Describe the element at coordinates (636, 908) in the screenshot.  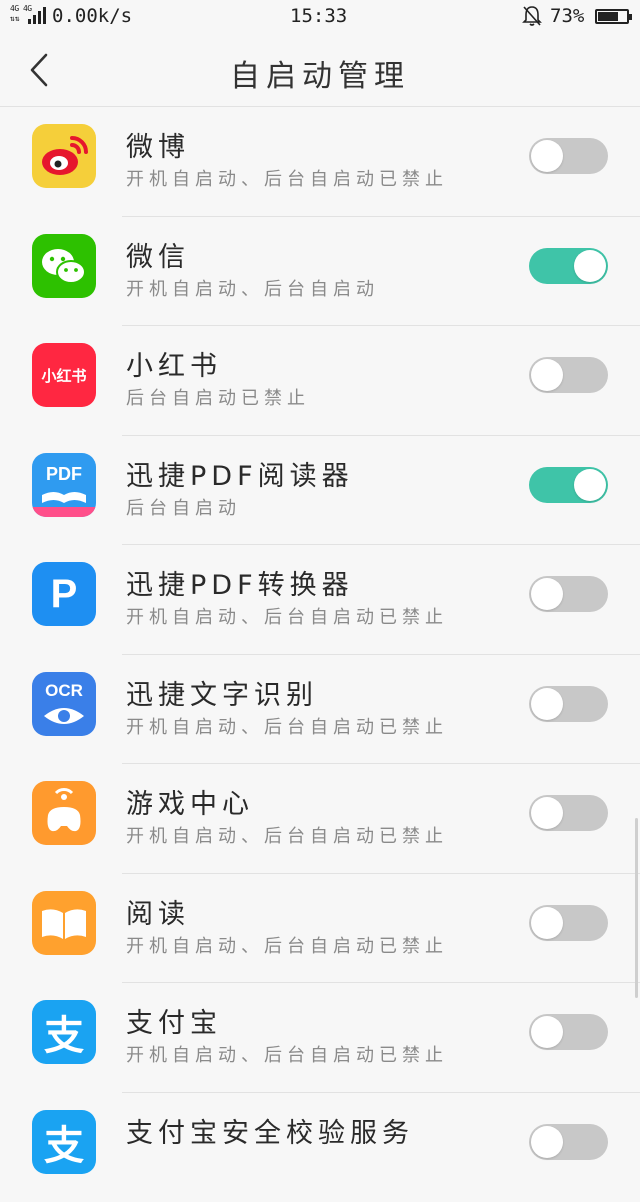
I see `scrollbar` at that location.